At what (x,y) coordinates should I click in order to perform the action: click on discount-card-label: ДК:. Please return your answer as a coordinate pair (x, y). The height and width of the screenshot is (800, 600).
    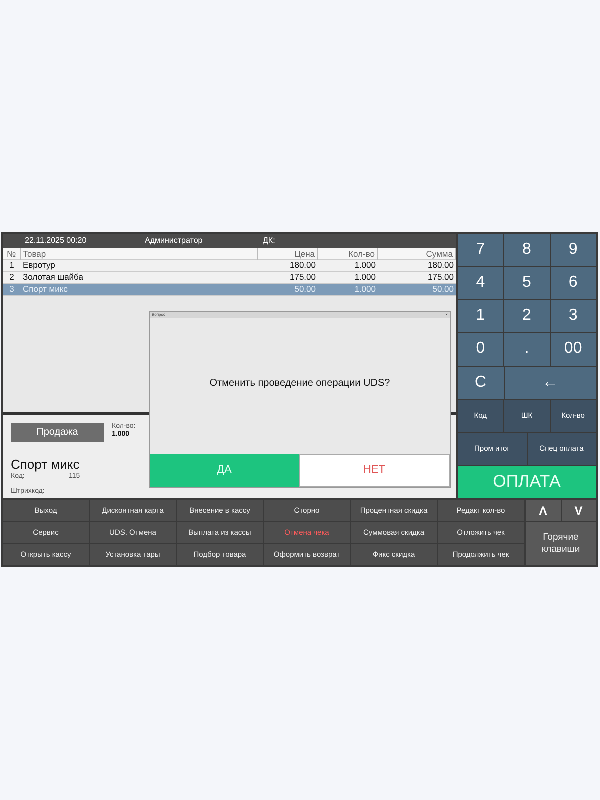
    Looking at the image, I should click on (269, 241).